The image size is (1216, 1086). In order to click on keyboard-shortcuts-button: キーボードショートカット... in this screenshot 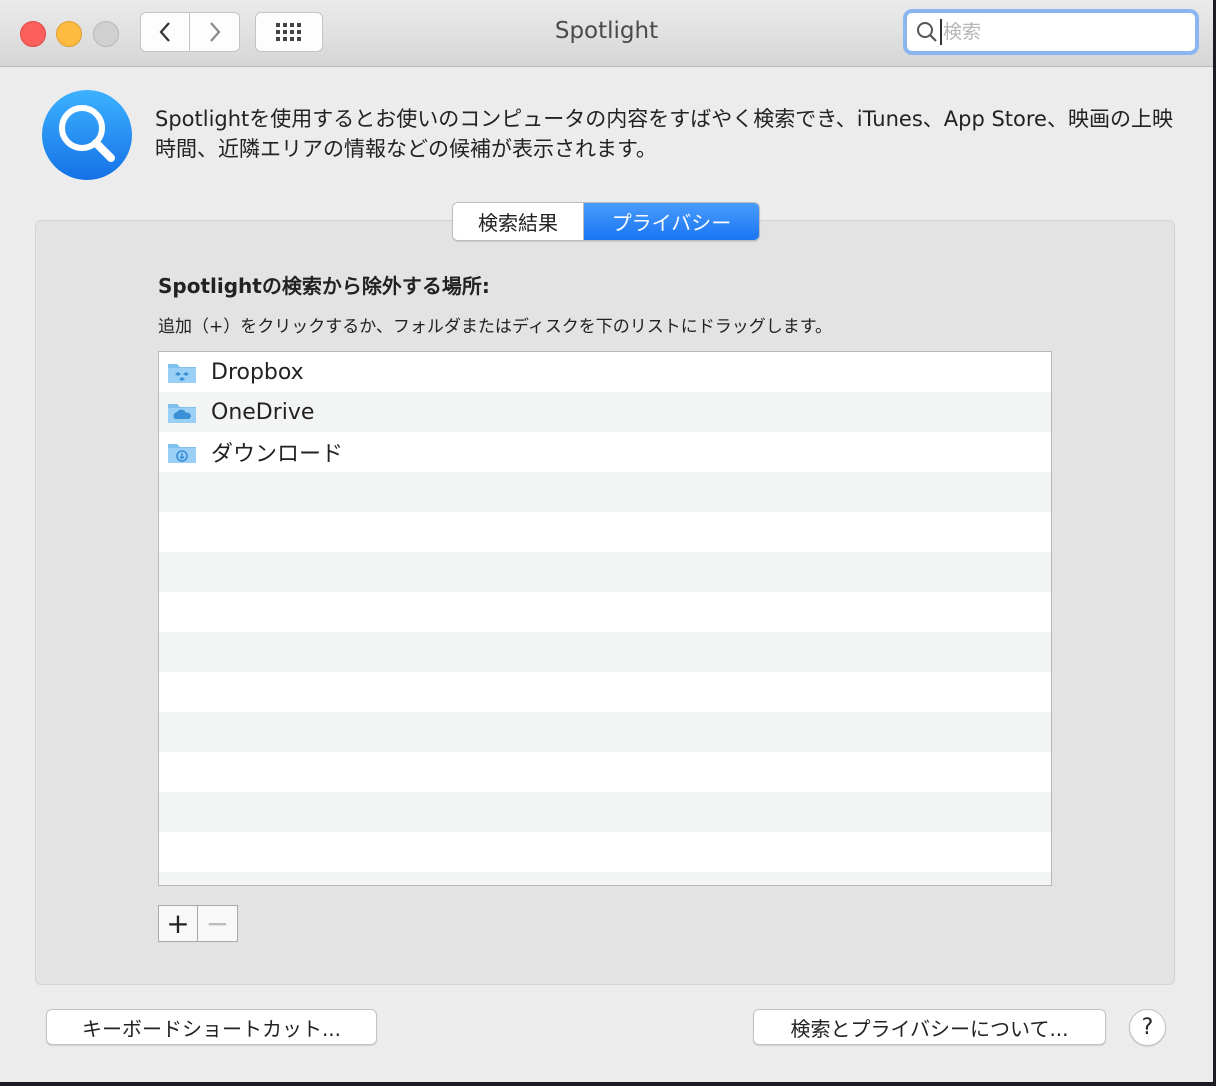, I will do `click(211, 1027)`.